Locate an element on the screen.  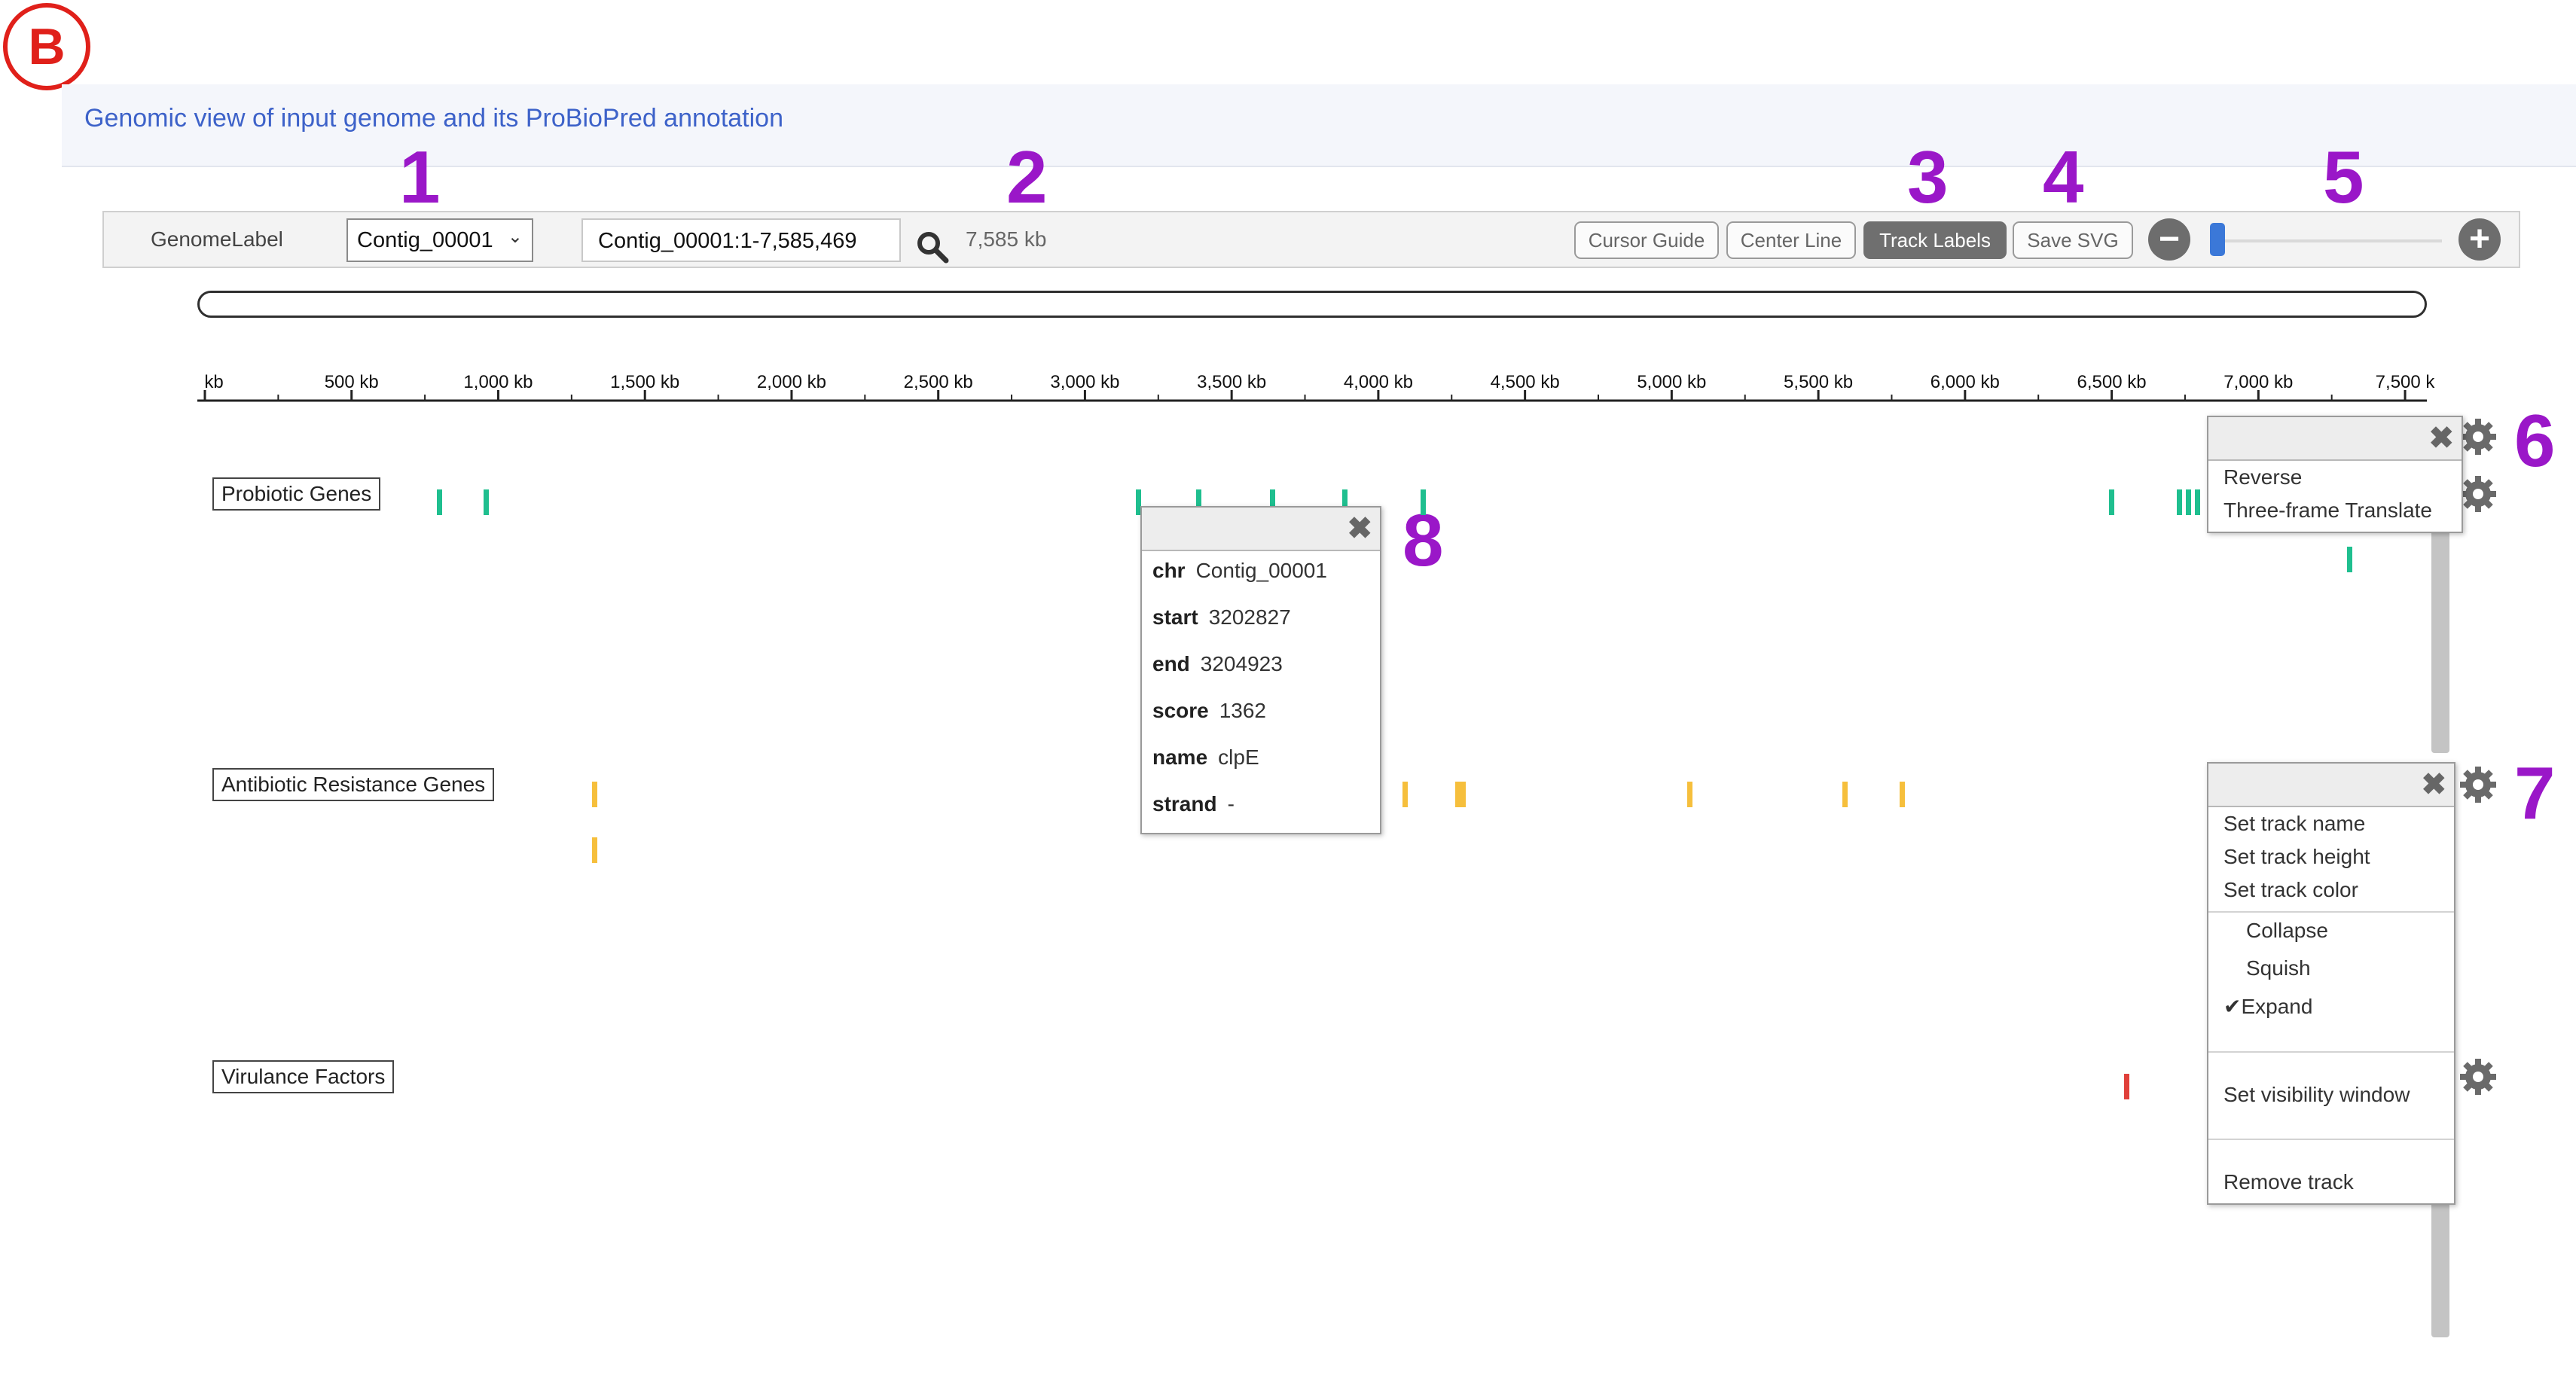
ruler-tick-label: 1,000 kb is located at coordinates (498, 382).